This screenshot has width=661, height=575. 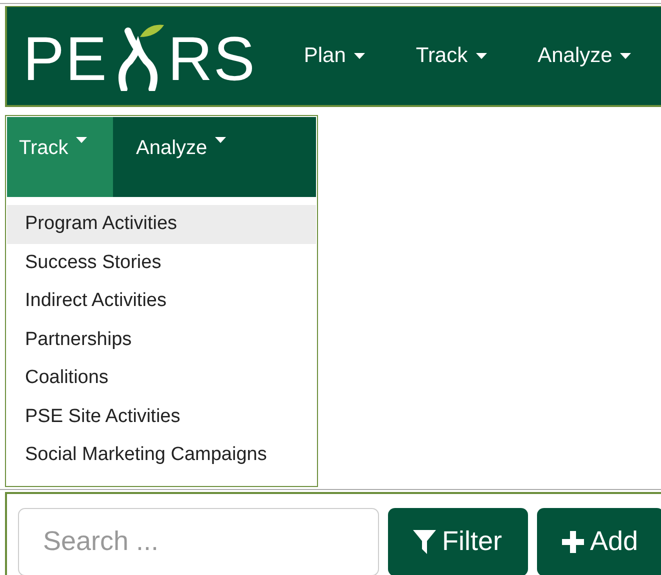 I want to click on nav-tab: Track, so click(x=60, y=157).